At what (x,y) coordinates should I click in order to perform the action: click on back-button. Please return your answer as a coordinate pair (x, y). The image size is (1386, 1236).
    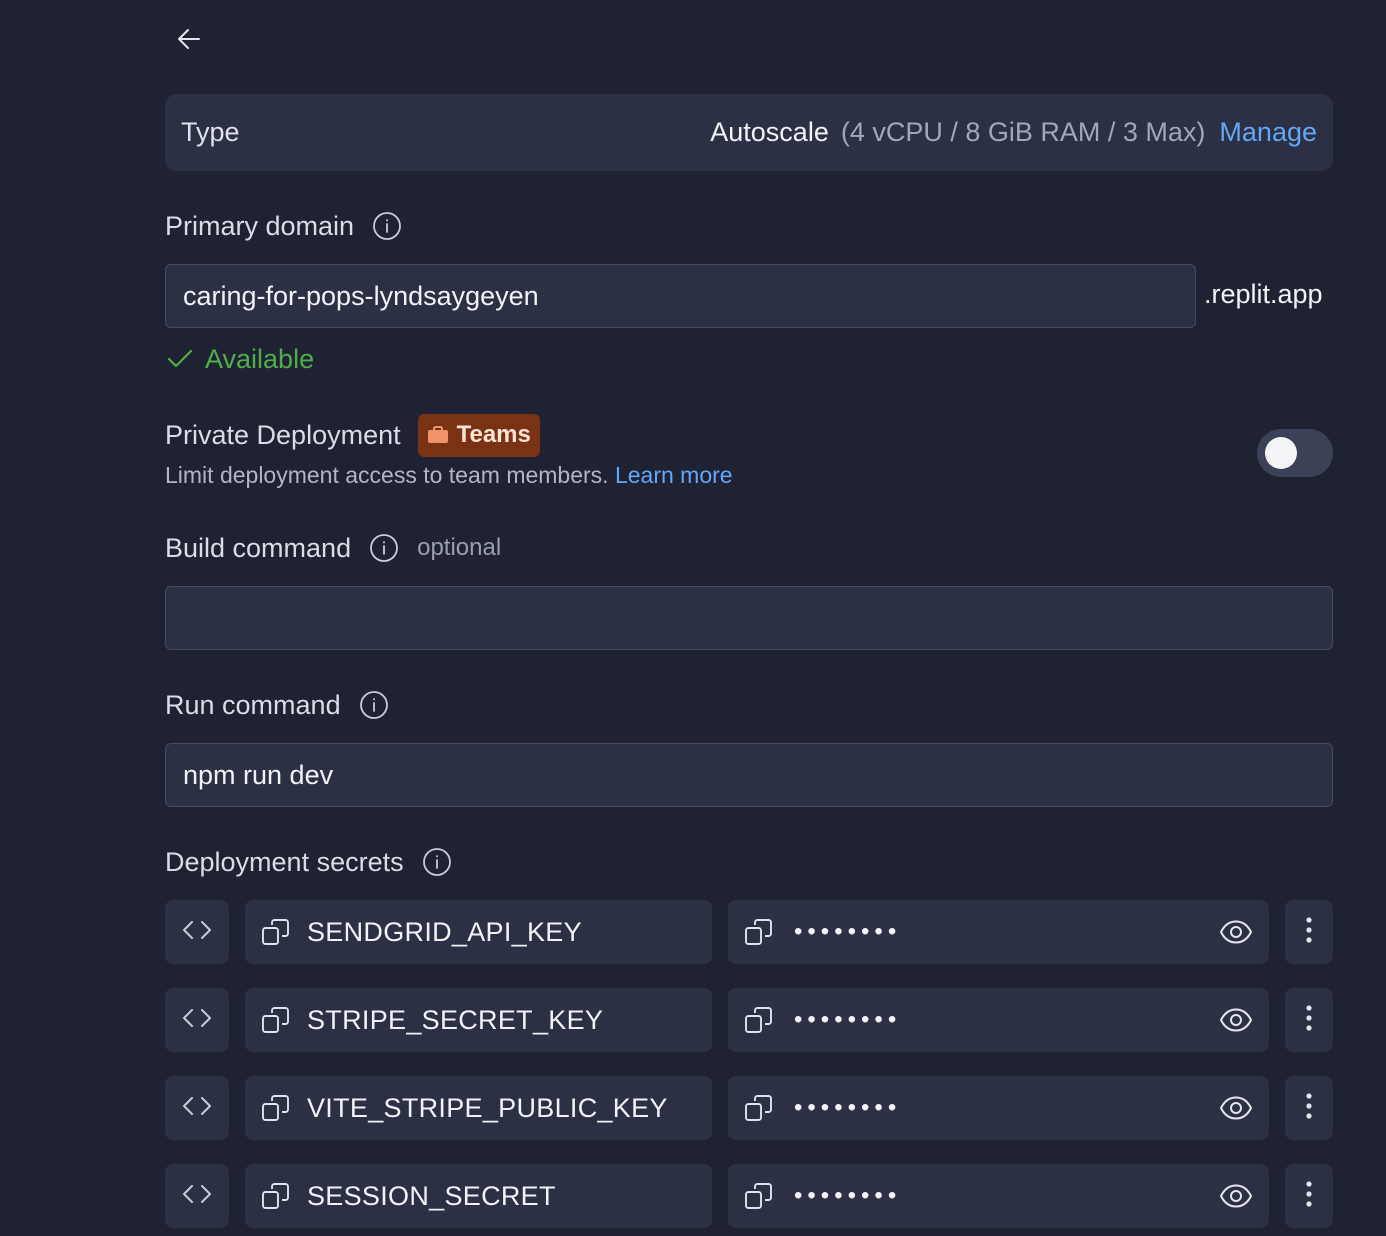
    Looking at the image, I should click on (189, 39).